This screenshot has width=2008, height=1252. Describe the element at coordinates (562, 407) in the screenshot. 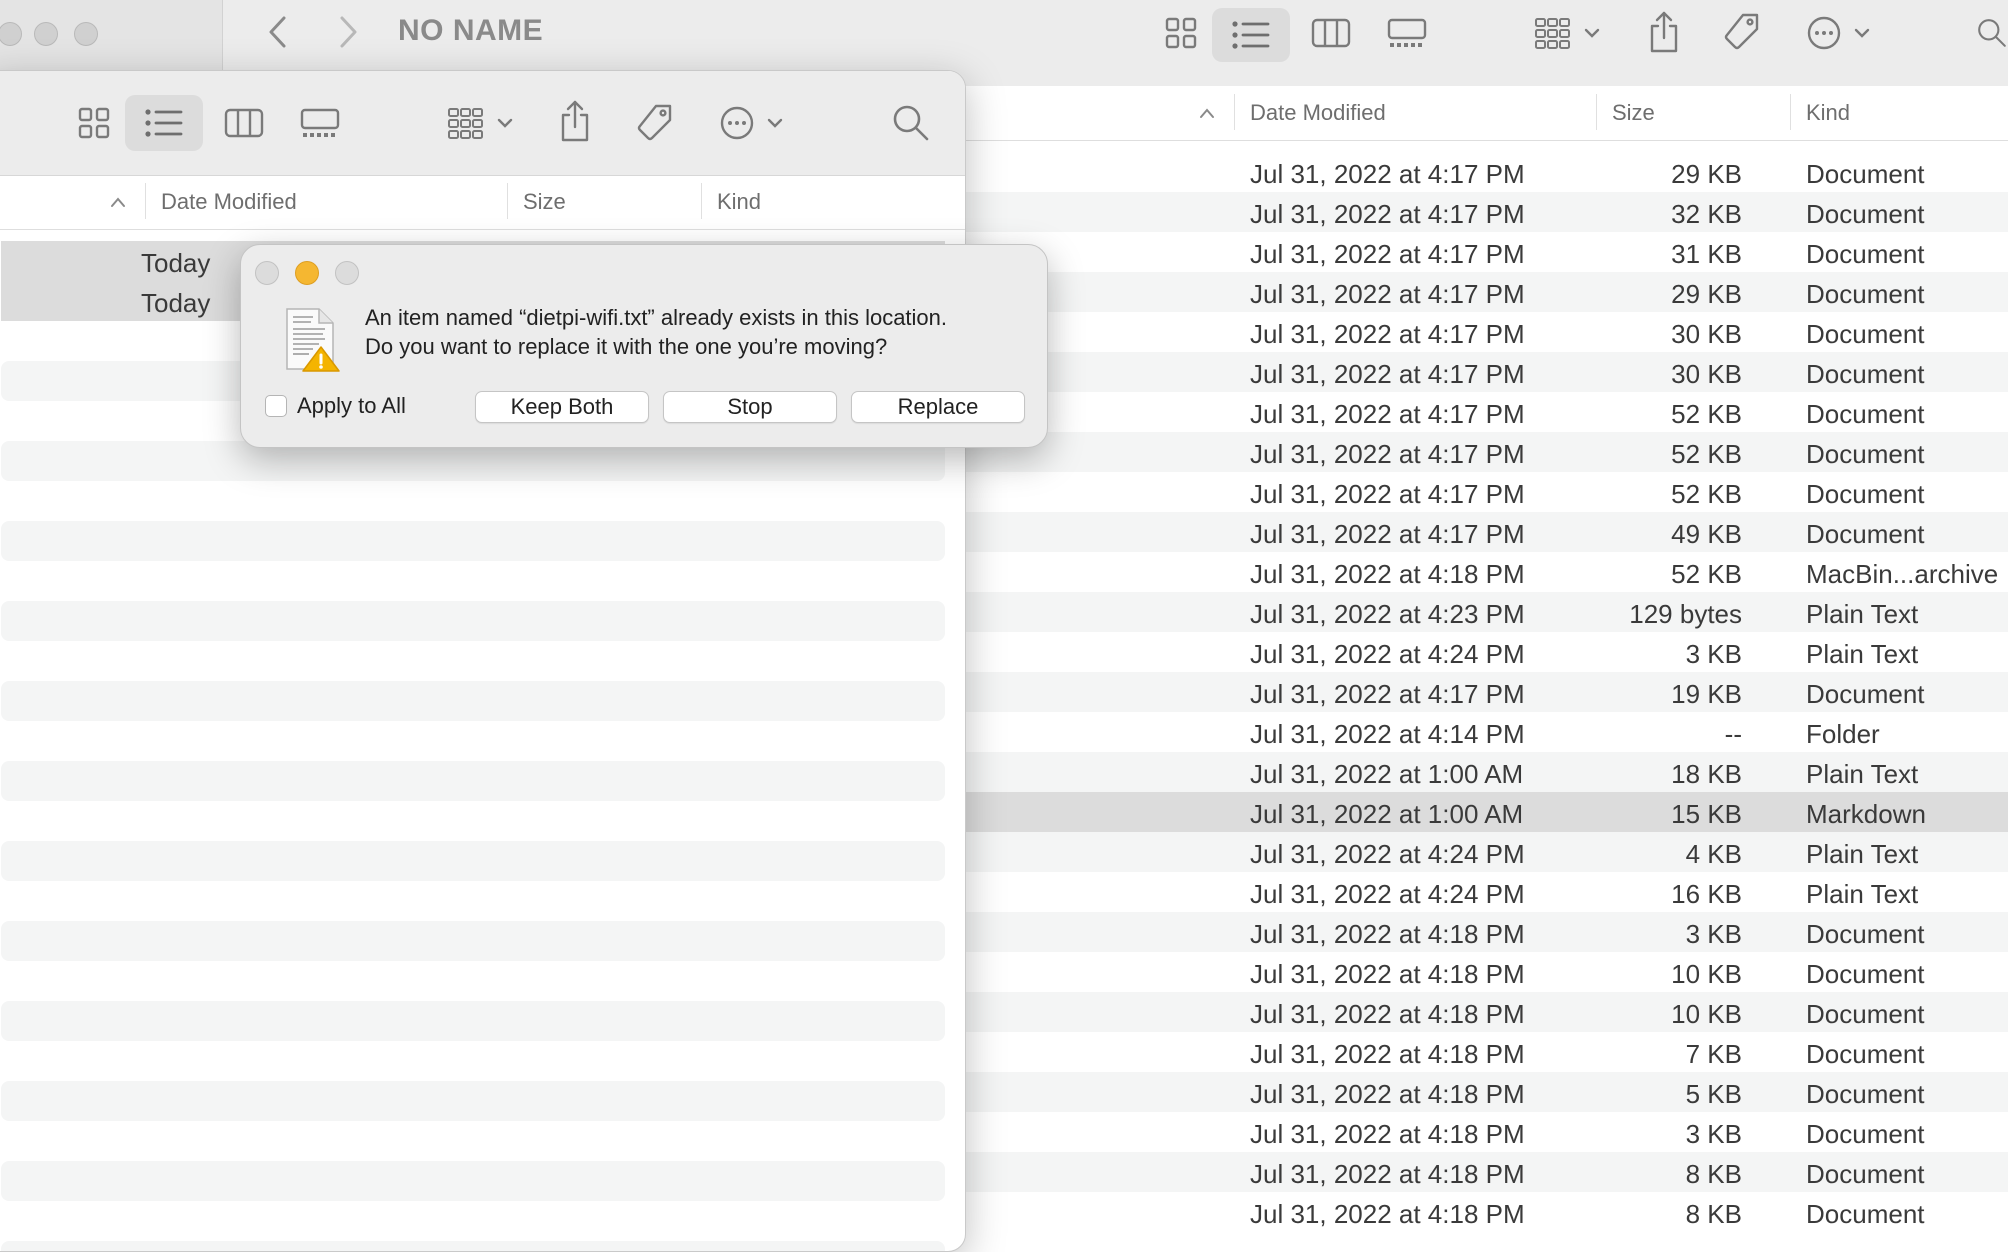

I see `keep-both-button: Keep Both` at that location.